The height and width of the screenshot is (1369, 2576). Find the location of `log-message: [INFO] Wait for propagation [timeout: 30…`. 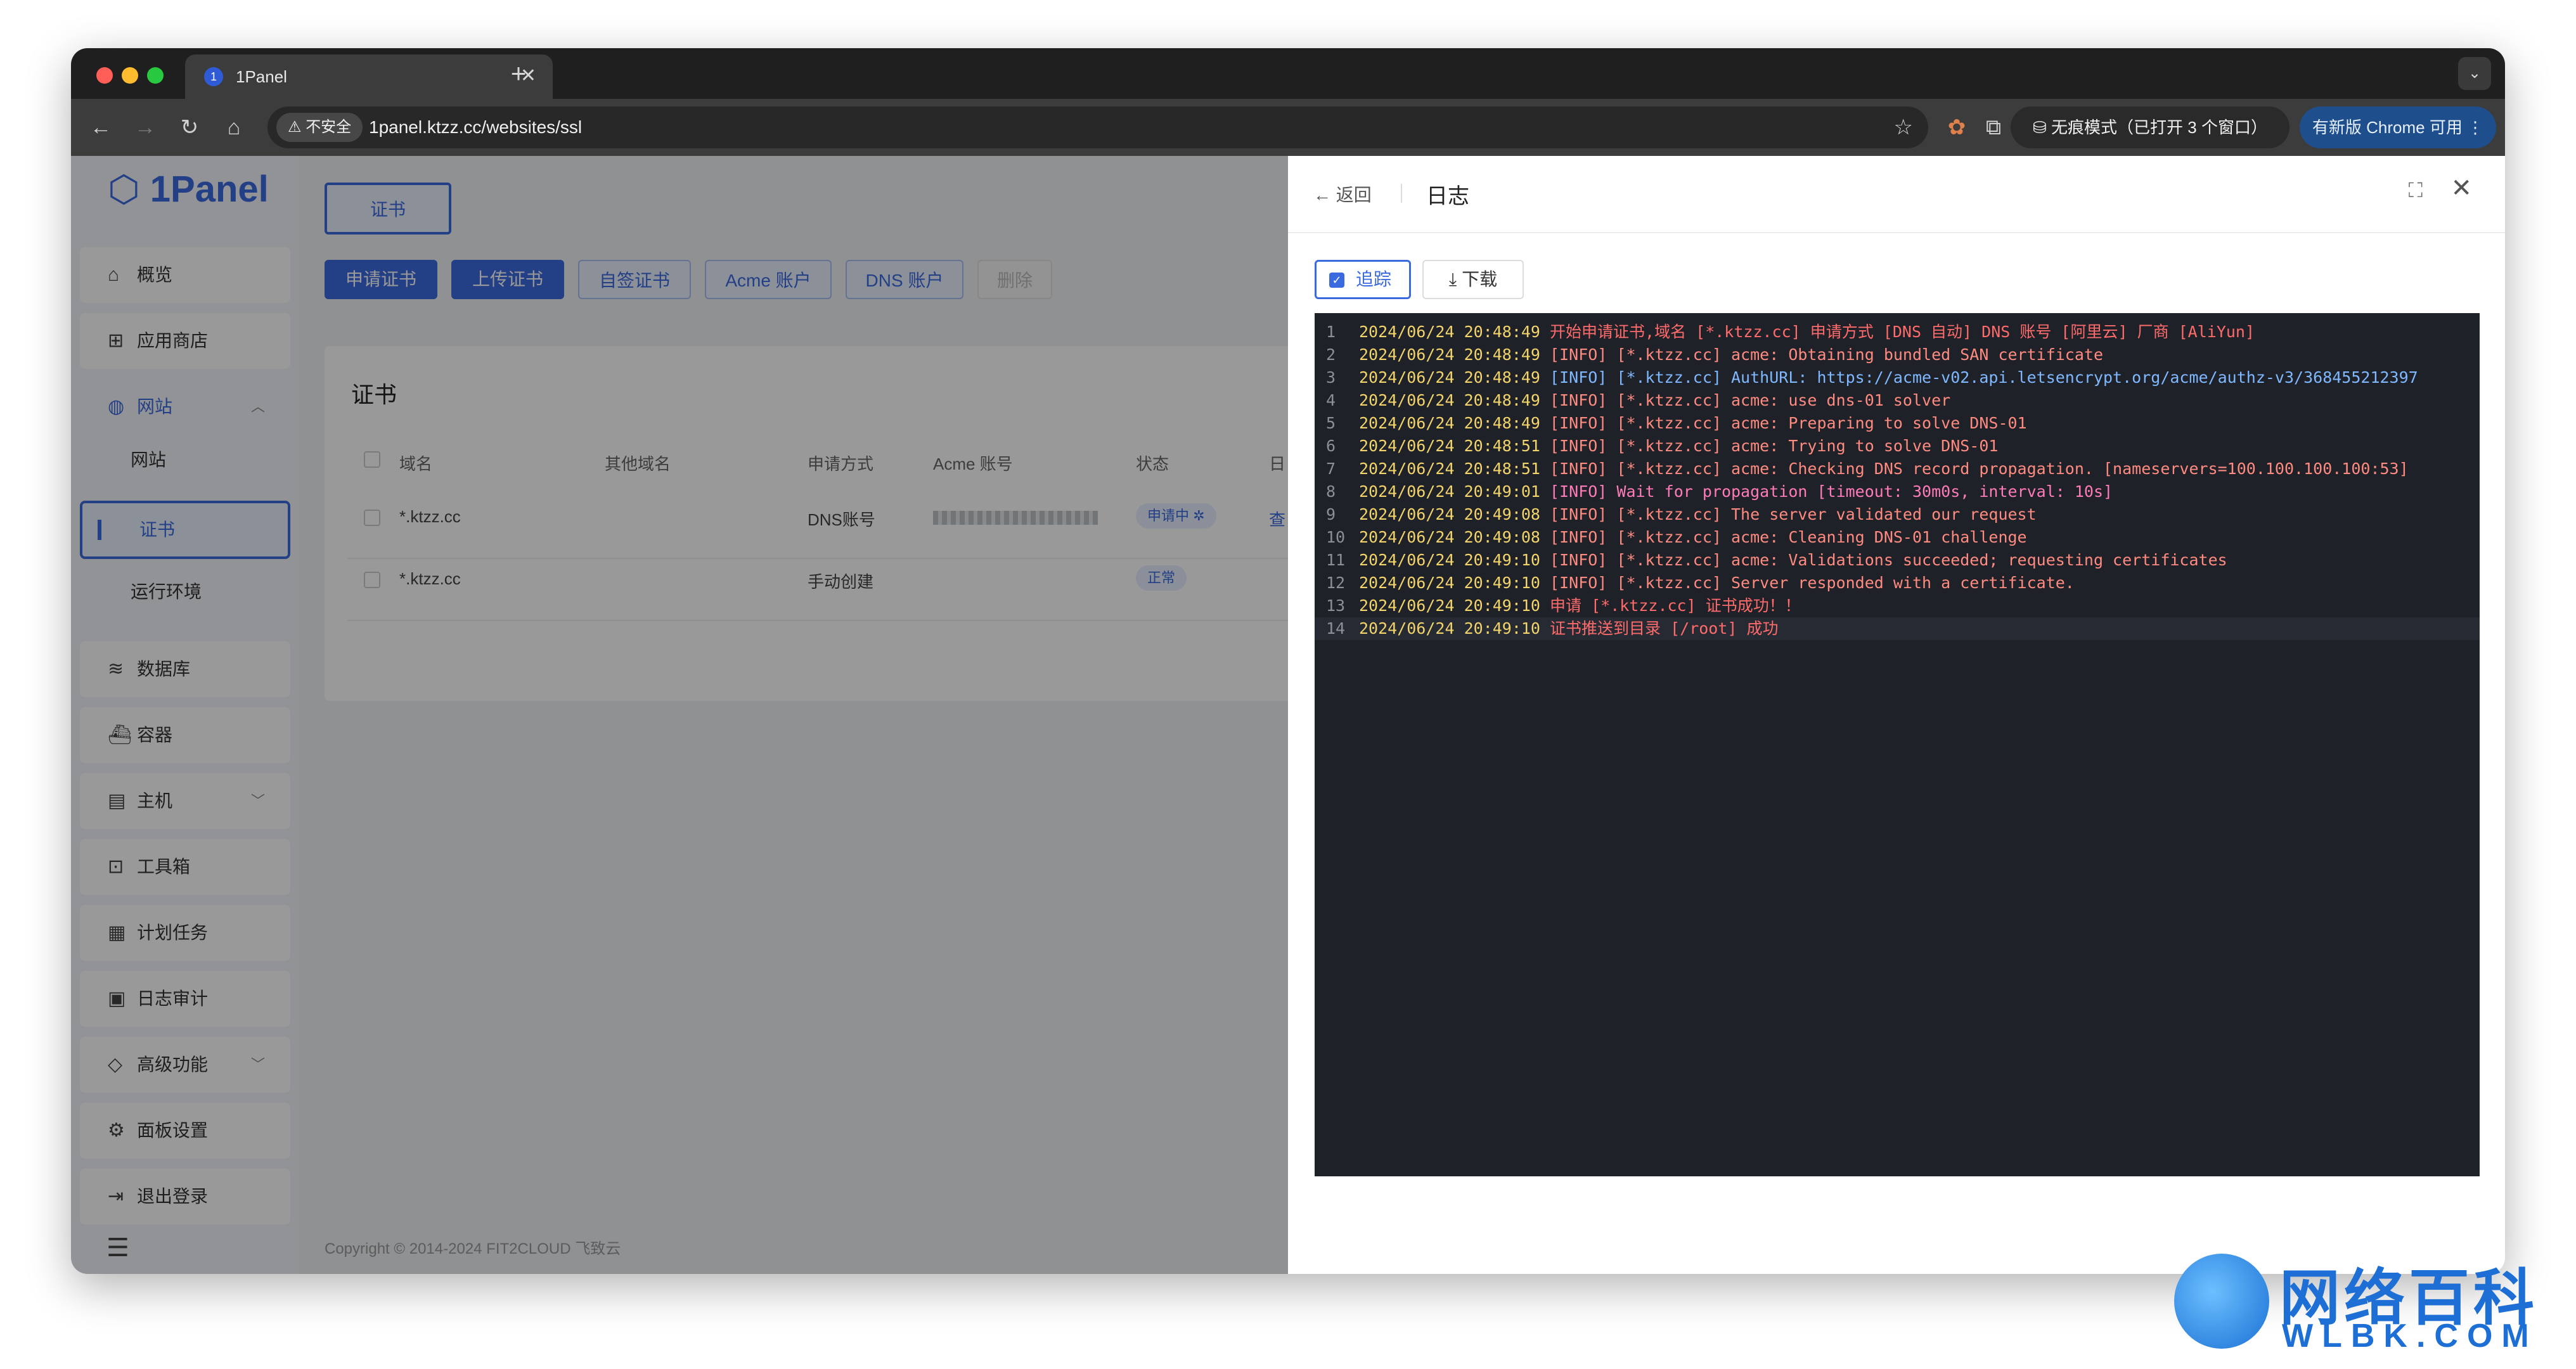

log-message: [INFO] Wait for propagation [timeout: 30… is located at coordinates (1826, 491).